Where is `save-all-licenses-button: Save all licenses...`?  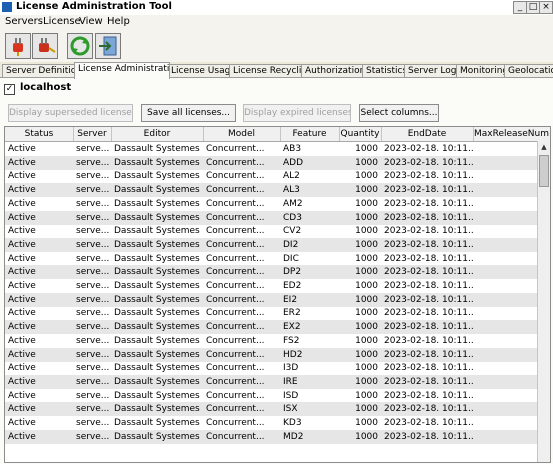
save-all-licenses-button: Save all licenses... is located at coordinates (188, 113).